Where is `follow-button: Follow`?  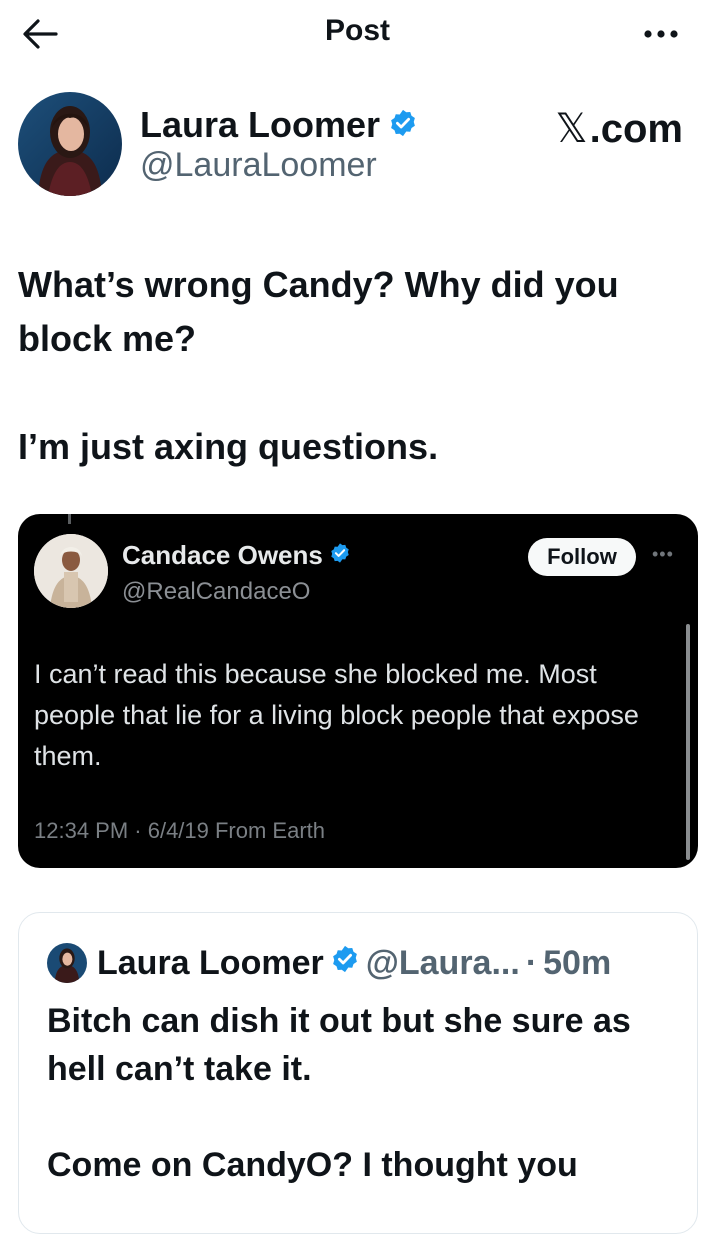
follow-button: Follow is located at coordinates (582, 557).